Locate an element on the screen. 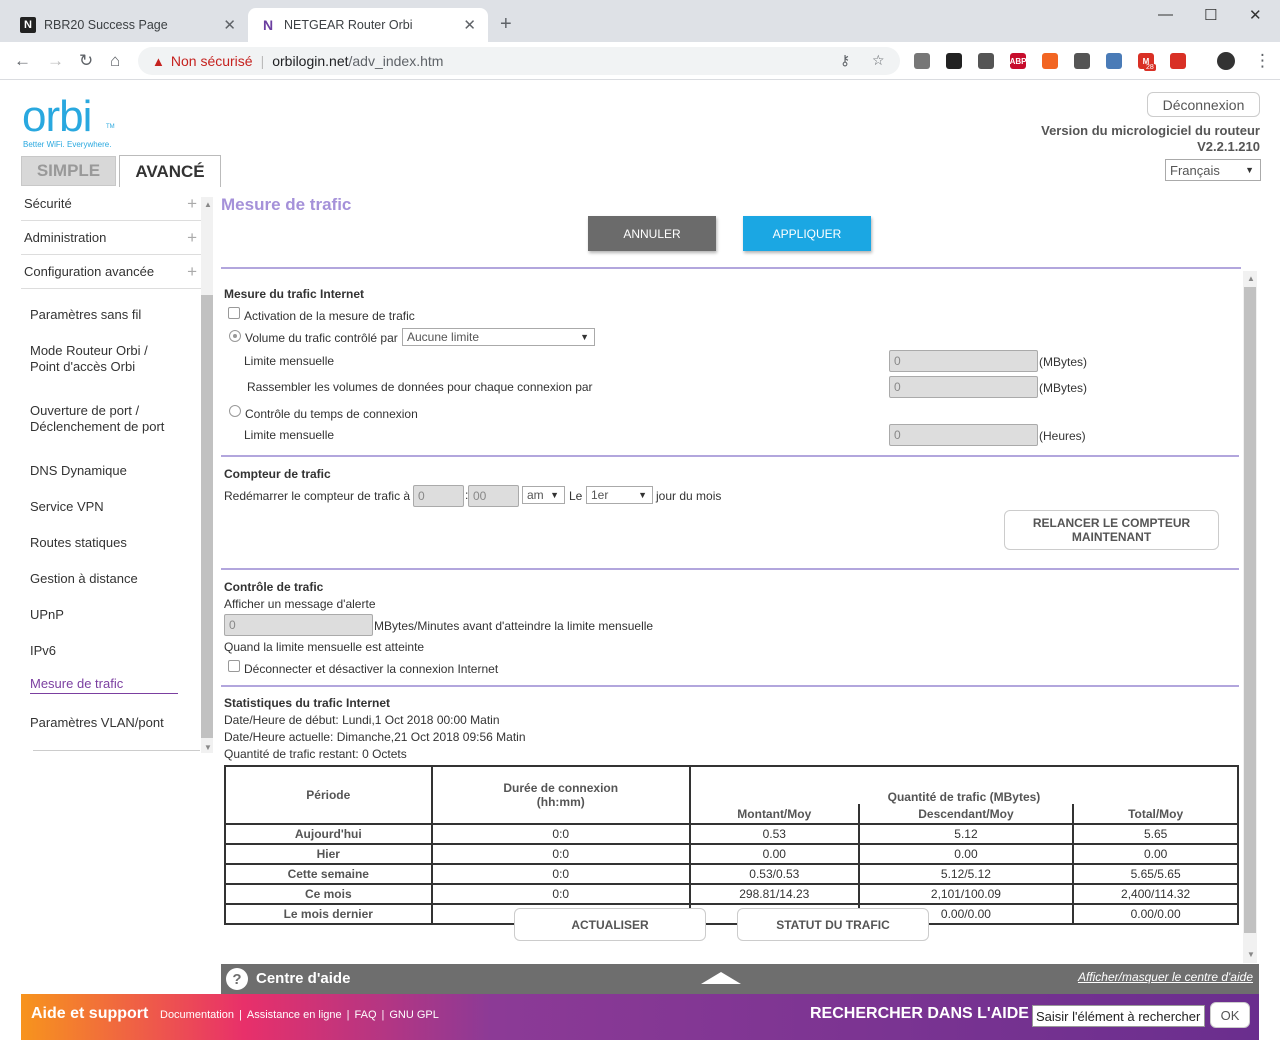  new-tab-icon: + is located at coordinates (506, 24).